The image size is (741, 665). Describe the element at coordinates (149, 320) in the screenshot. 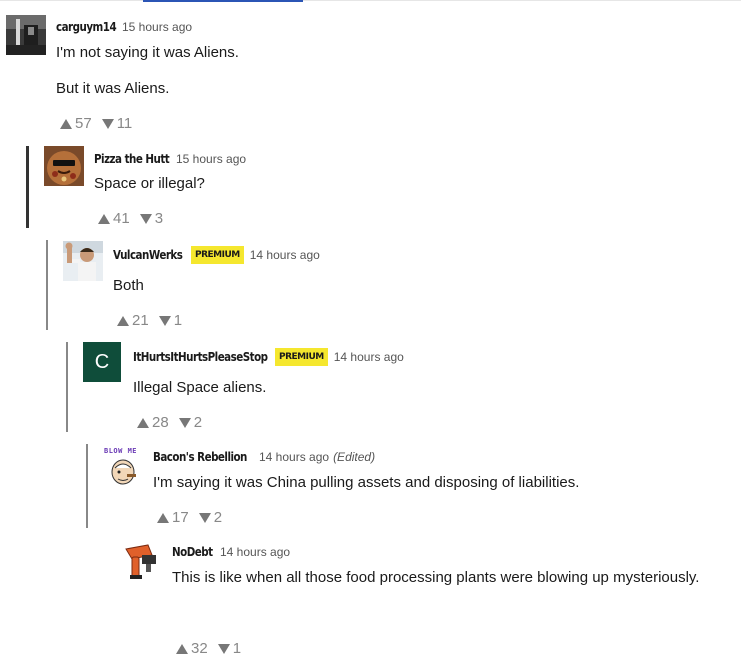

I see `vote-bar: 21 1` at that location.